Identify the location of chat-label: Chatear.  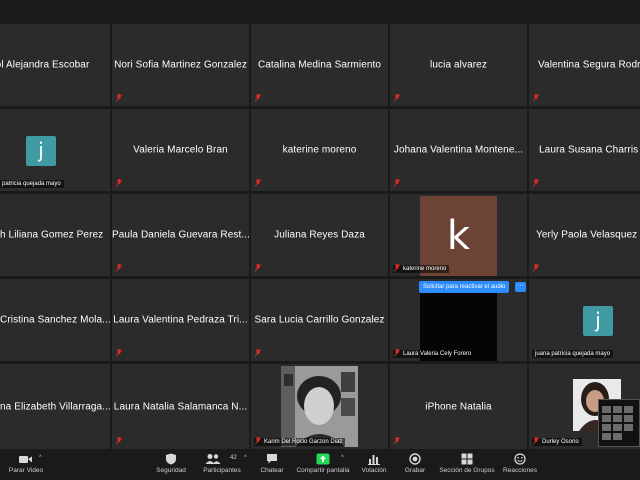
(272, 470).